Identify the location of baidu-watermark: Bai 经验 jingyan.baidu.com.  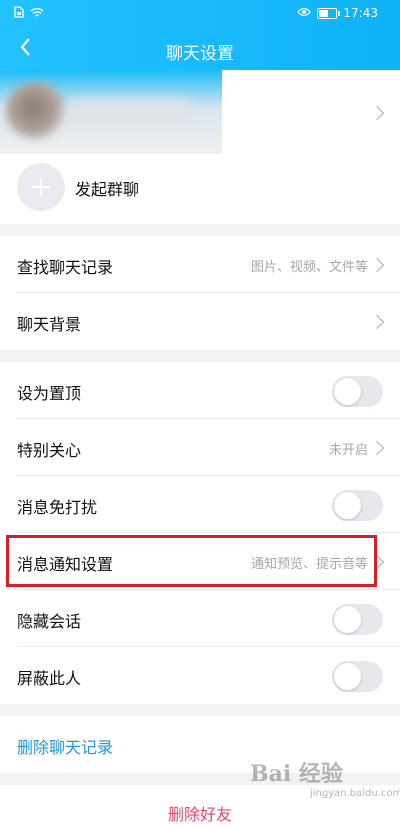
(325, 780).